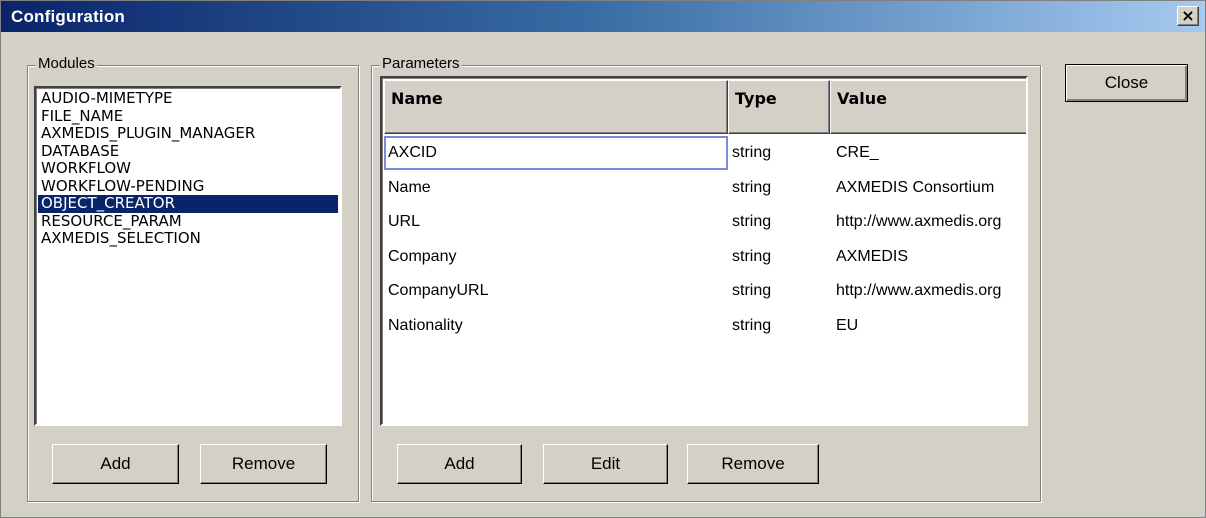  What do you see at coordinates (421, 63) in the screenshot?
I see `parameters-group-label: Parameters` at bounding box center [421, 63].